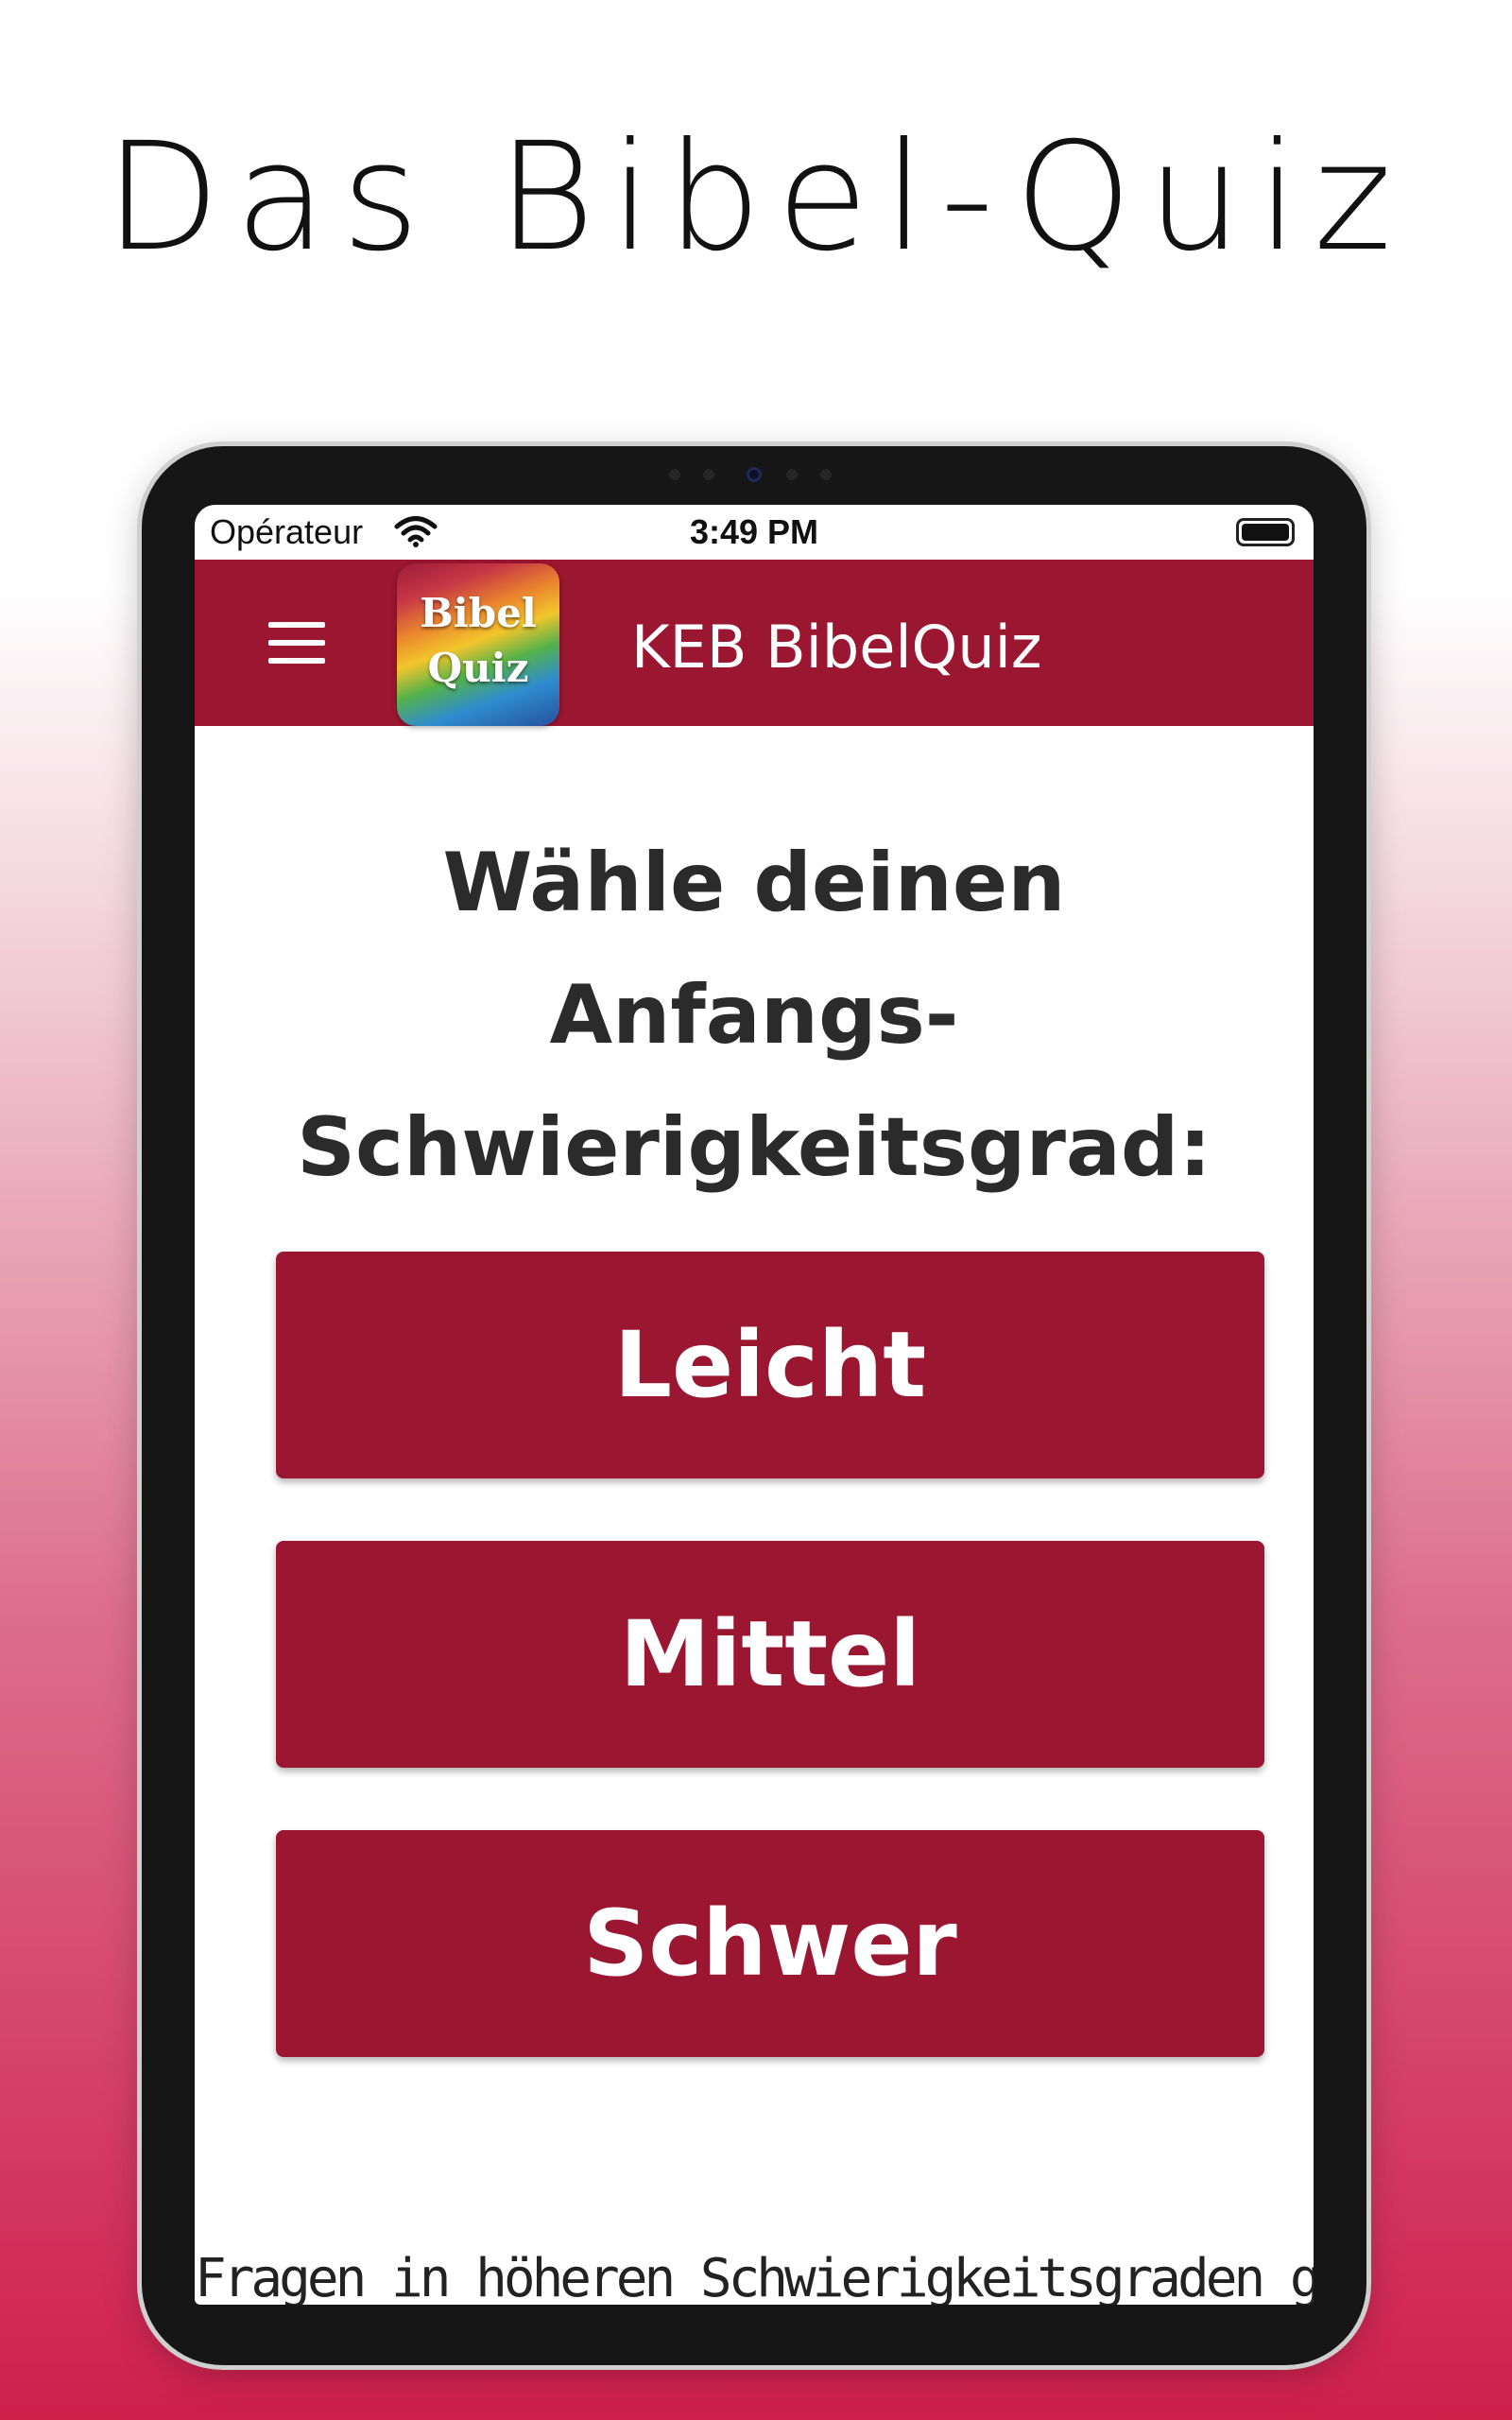 This screenshot has width=1512, height=2420. Describe the element at coordinates (478, 644) in the screenshot. I see `app-logo: Bibel Quiz` at that location.